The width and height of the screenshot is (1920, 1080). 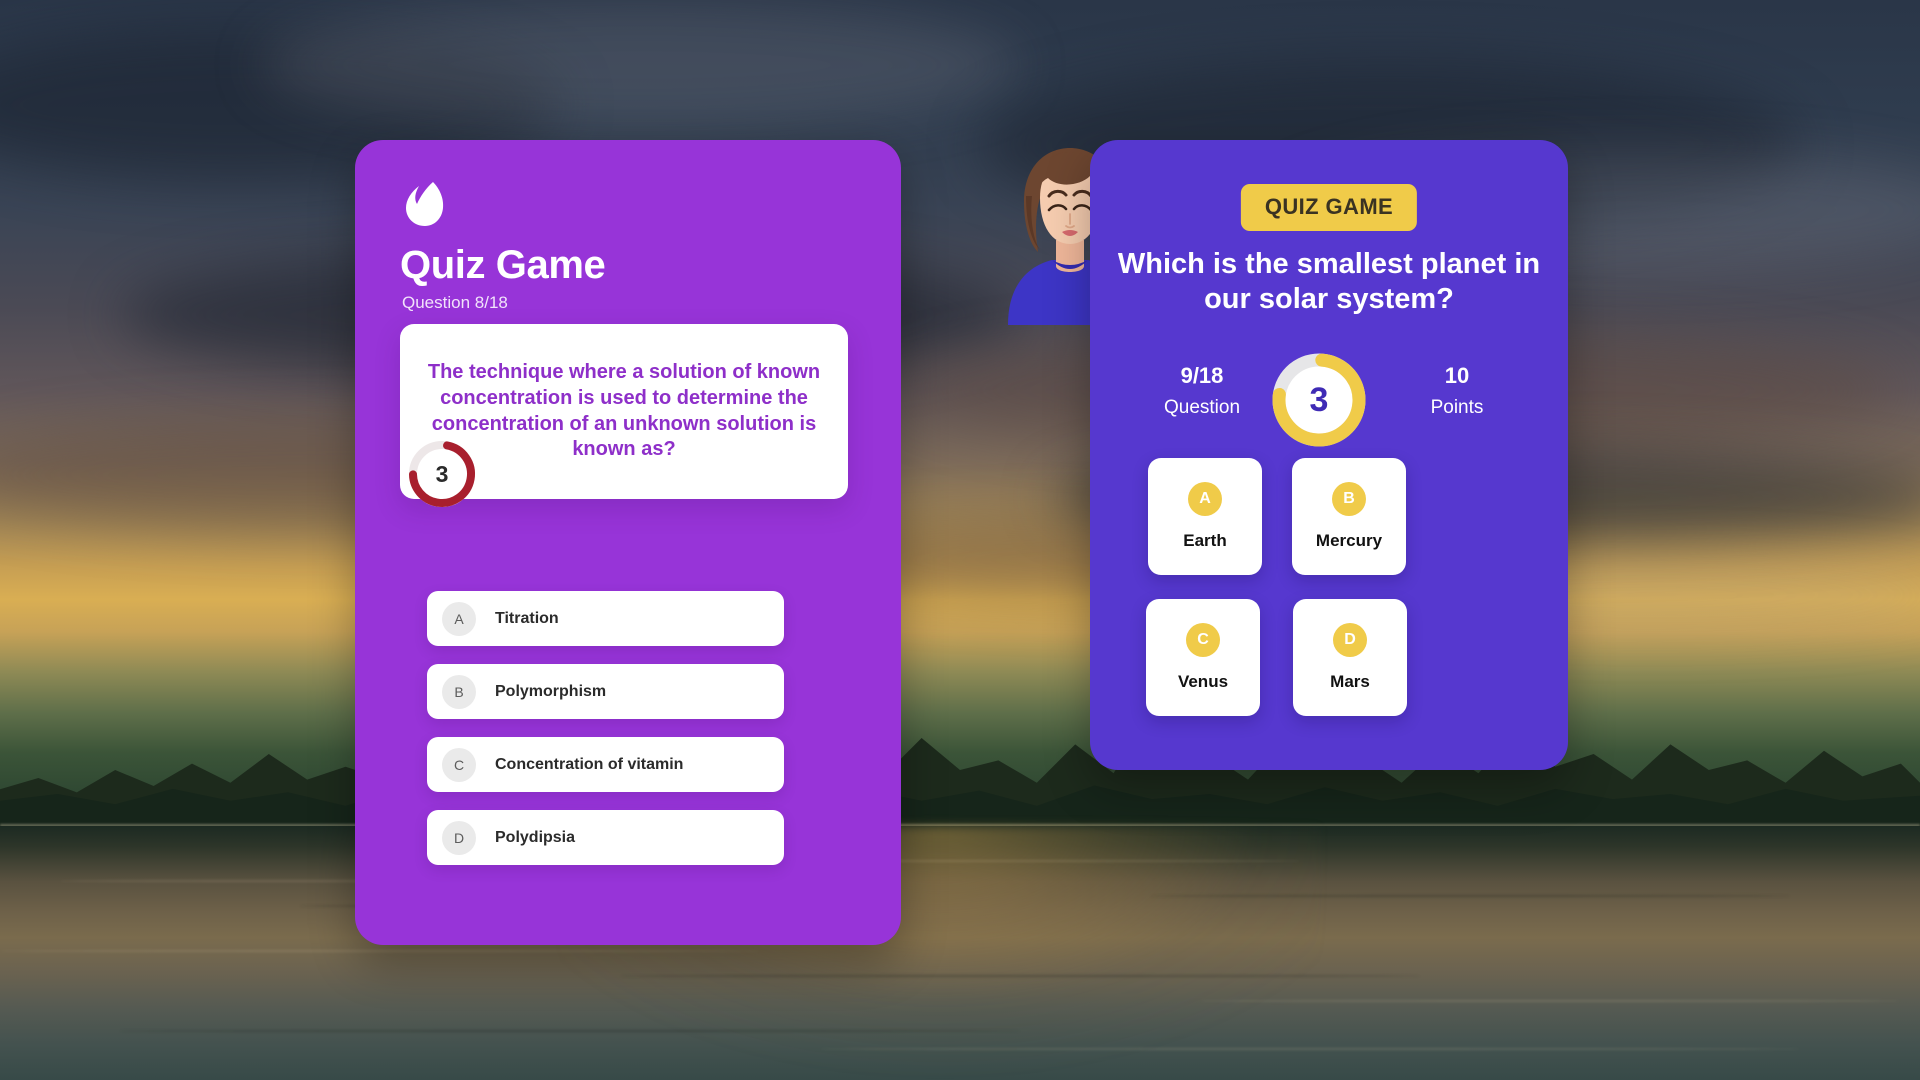 I want to click on option-label-a: Earth, so click(x=1205, y=540).